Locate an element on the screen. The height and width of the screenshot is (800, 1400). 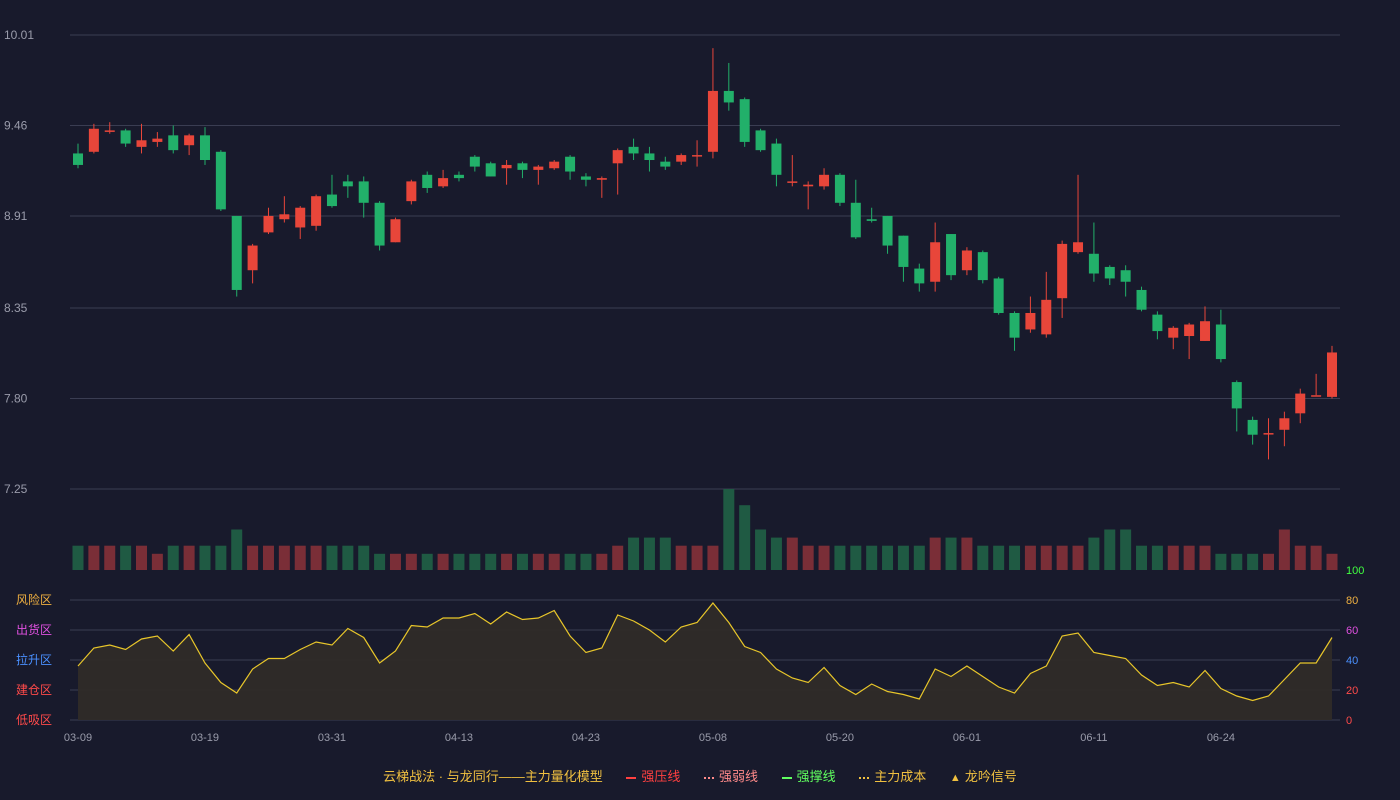
legend-dragon-signal: ▲ 龙吟信号 is located at coordinates (983, 775).